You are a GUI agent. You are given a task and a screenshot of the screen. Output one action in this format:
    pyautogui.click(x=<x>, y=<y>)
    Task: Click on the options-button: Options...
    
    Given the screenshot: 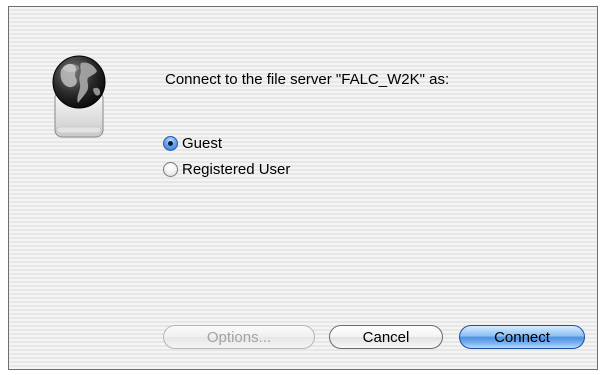 What is the action you would take?
    pyautogui.click(x=239, y=337)
    